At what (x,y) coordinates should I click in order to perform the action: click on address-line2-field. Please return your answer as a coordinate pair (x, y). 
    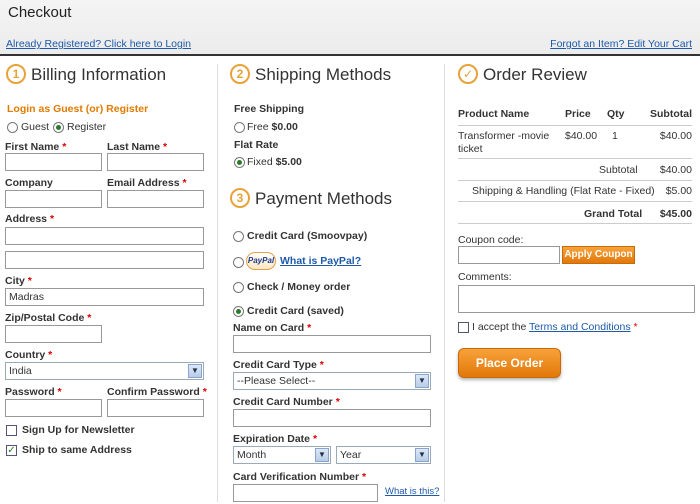
    Looking at the image, I should click on (104, 260).